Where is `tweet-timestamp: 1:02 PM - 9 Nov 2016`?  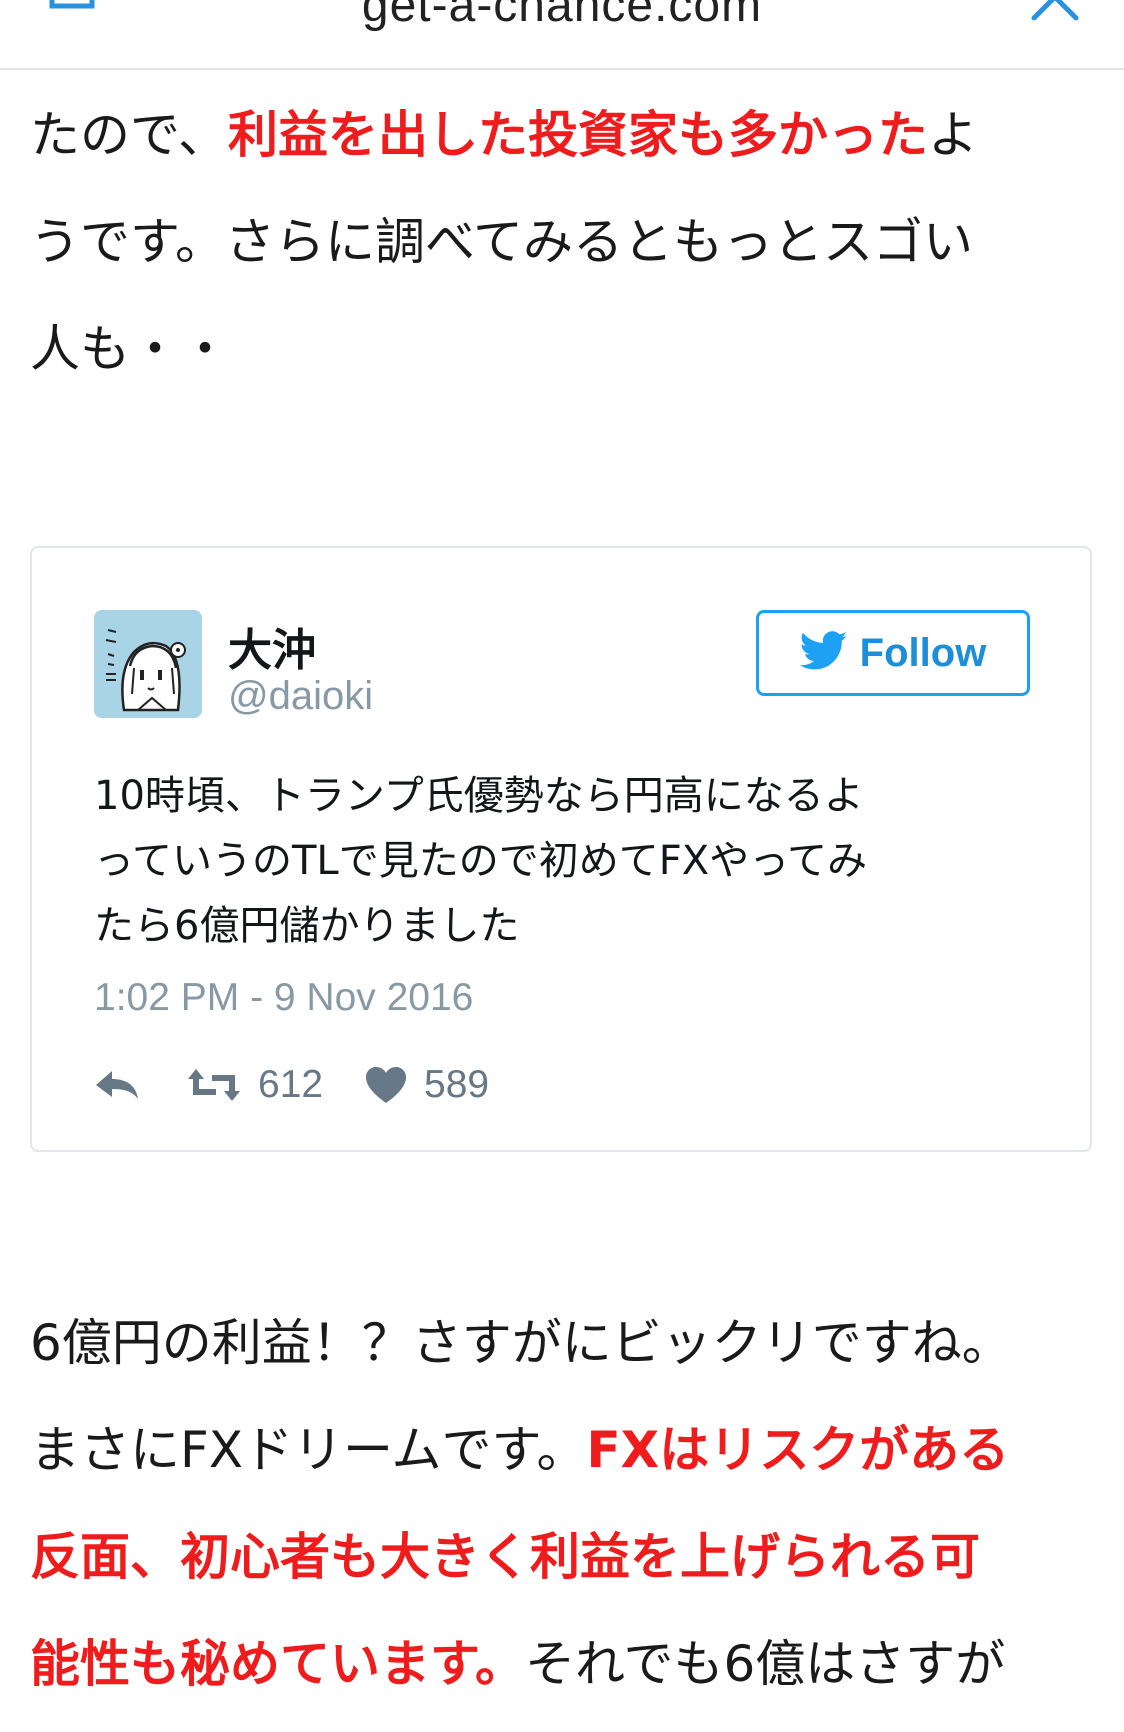
tweet-timestamp: 1:02 PM - 9 Nov 2016 is located at coordinates (283, 998).